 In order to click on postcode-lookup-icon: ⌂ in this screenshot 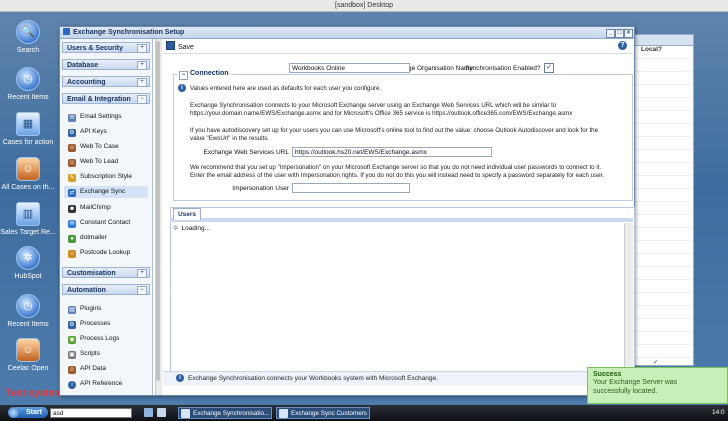, I will do `click(72, 254)`.